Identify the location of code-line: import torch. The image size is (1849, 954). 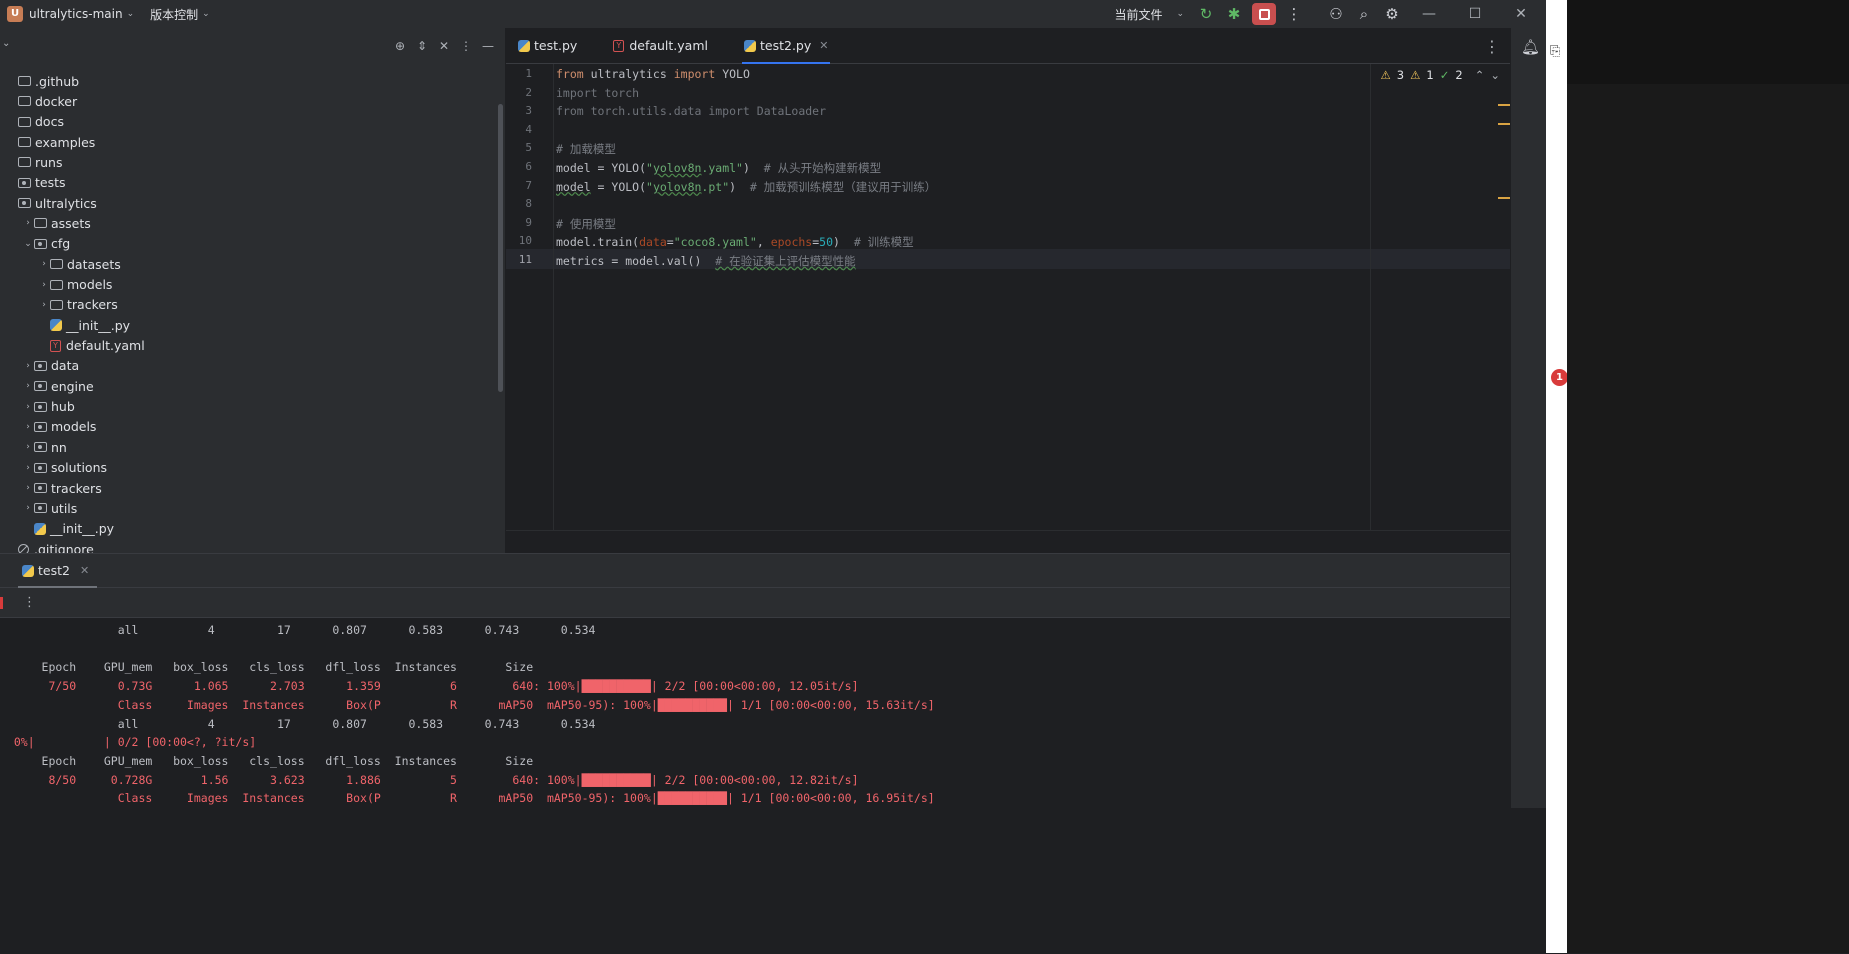
(597, 93).